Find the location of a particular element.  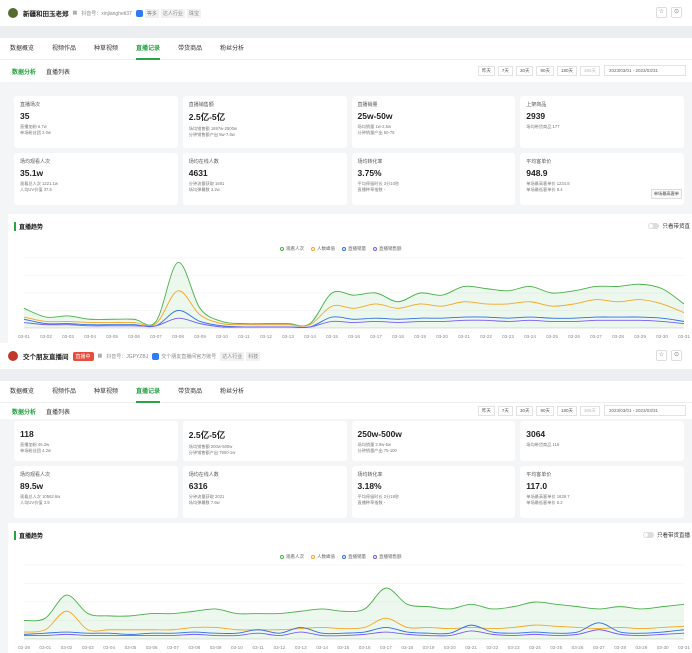

x-tick-label: 03-13 is located at coordinates (288, 336).